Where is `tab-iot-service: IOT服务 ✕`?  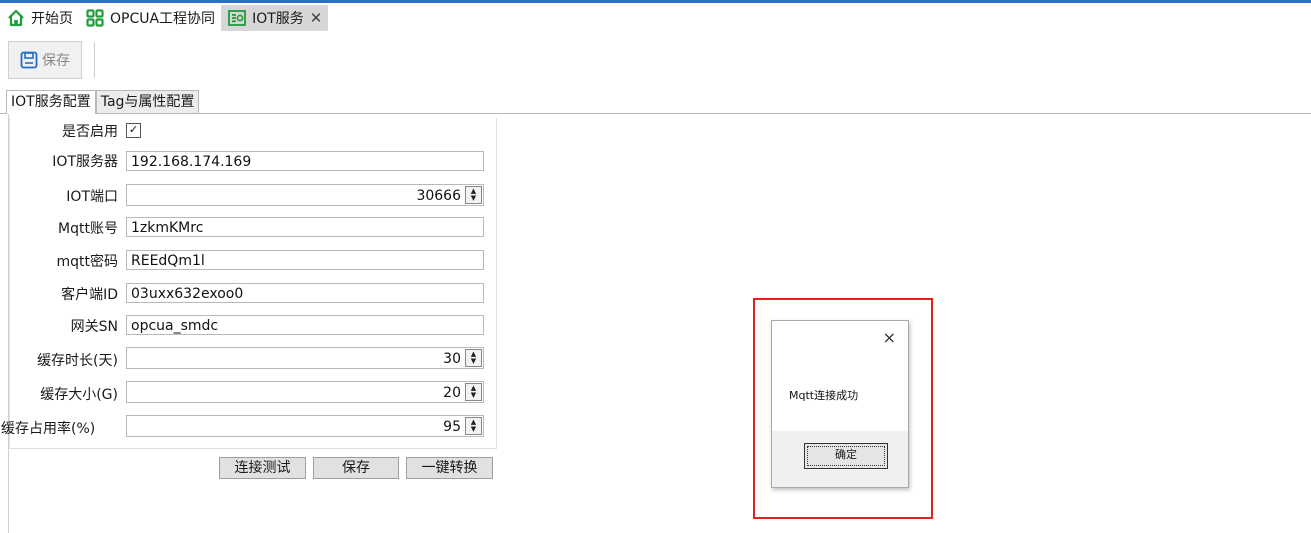
tab-iot-service: IOT服务 ✕ is located at coordinates (275, 18).